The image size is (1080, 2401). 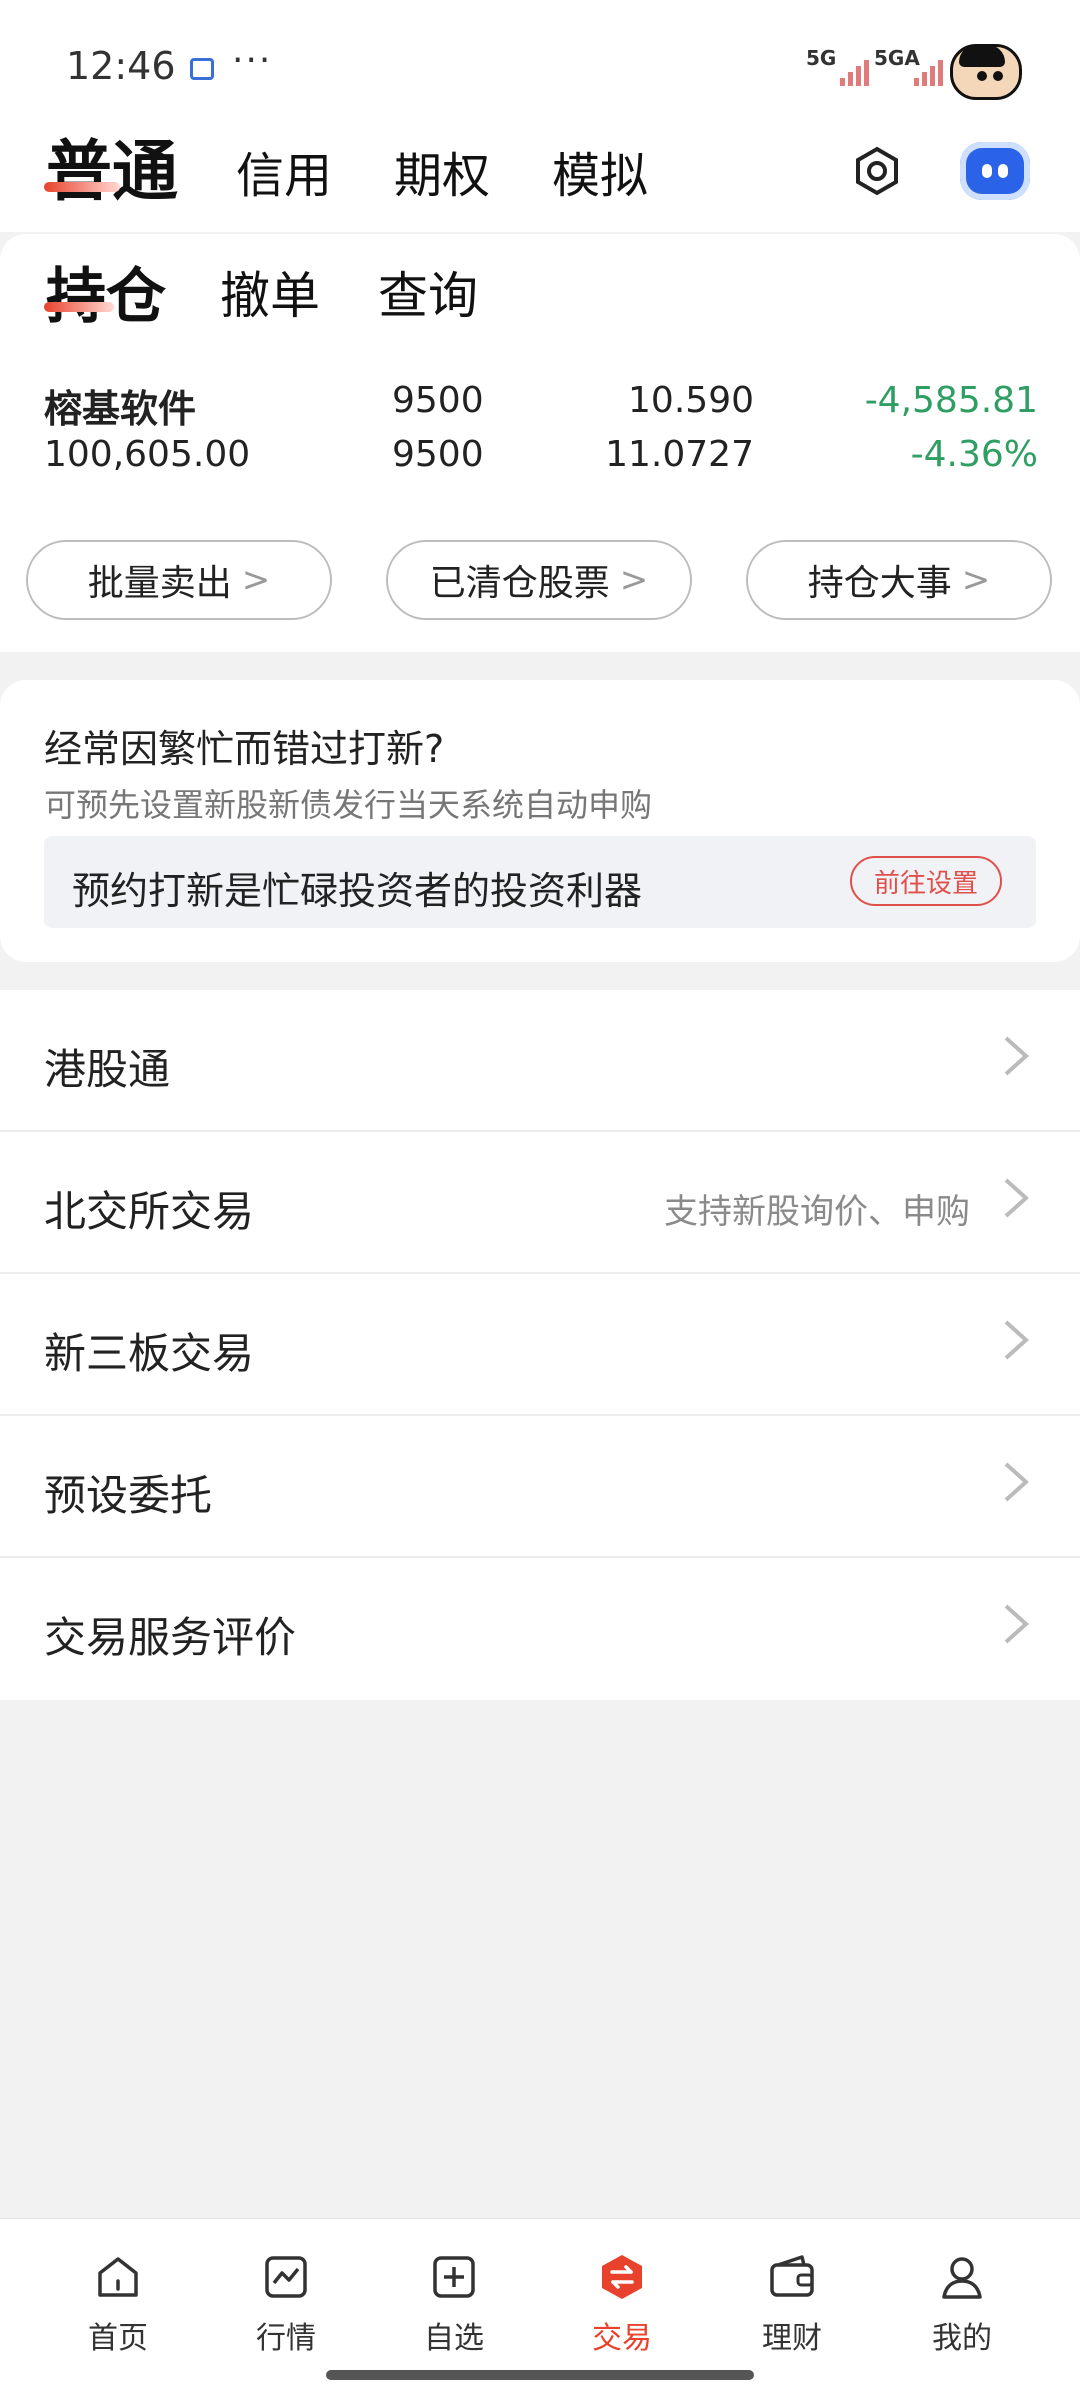 What do you see at coordinates (284, 171) in the screenshot?
I see `tab-credit: 信用` at bounding box center [284, 171].